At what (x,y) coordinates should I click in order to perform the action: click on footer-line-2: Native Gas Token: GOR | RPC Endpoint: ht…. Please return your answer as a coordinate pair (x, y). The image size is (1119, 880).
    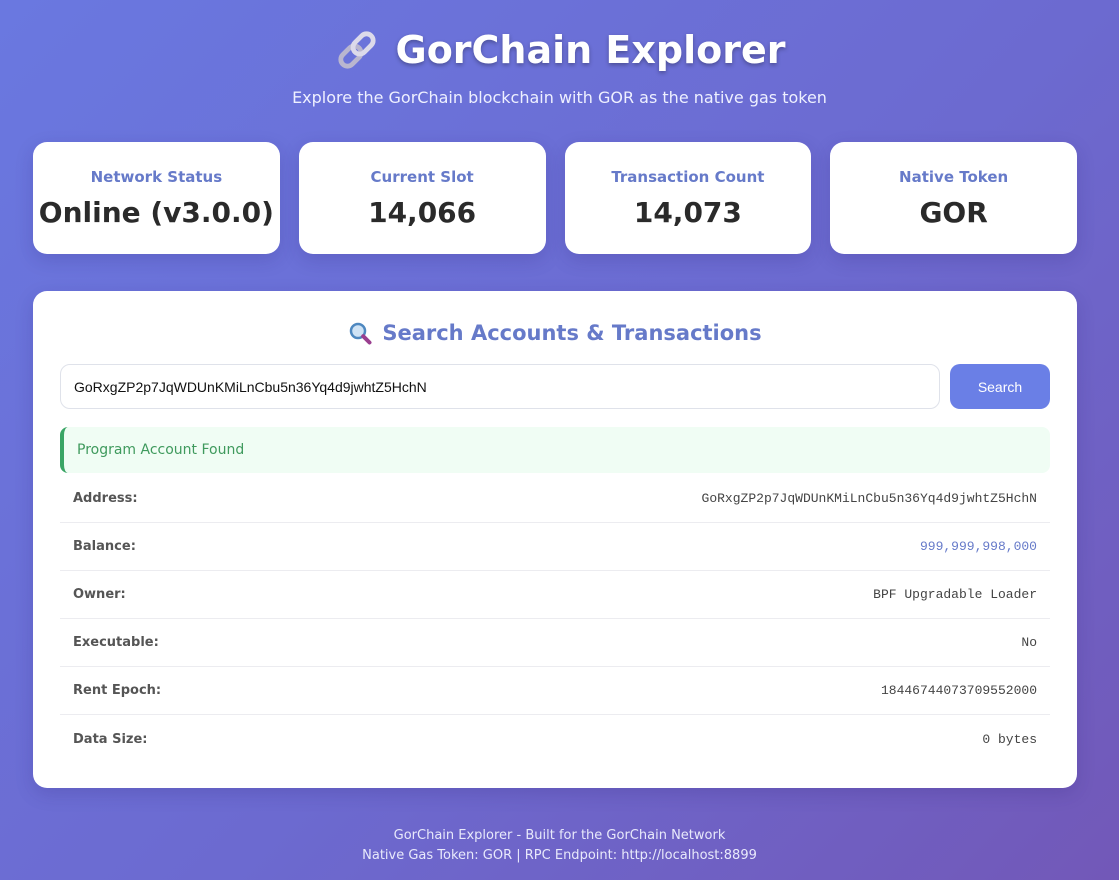
    Looking at the image, I should click on (559, 855).